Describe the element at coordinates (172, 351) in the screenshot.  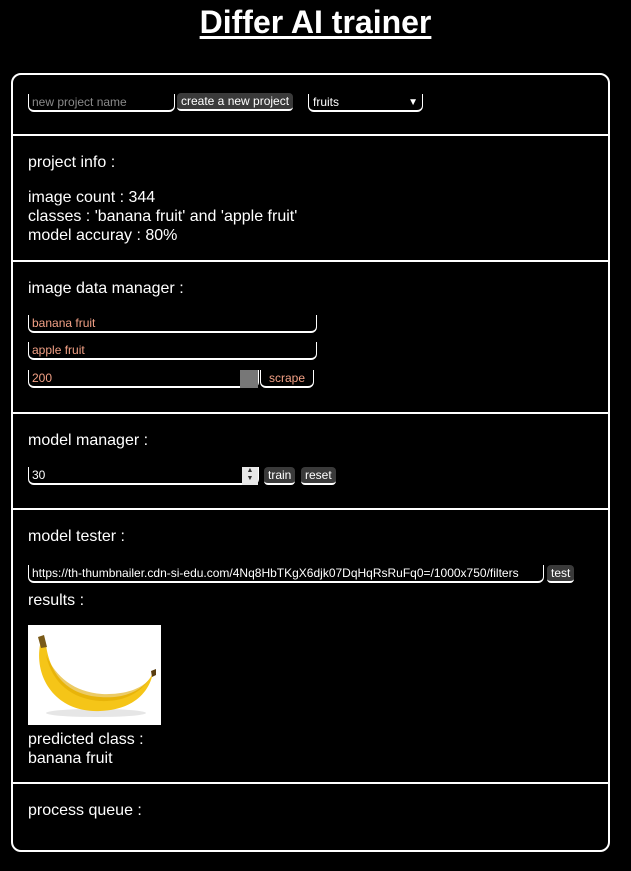
I see `class-two-input: apple fruit` at that location.